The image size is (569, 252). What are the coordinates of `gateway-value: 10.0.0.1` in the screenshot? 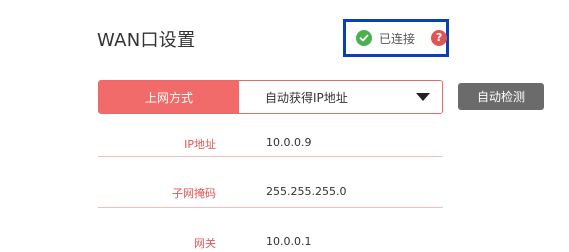 It's located at (289, 241).